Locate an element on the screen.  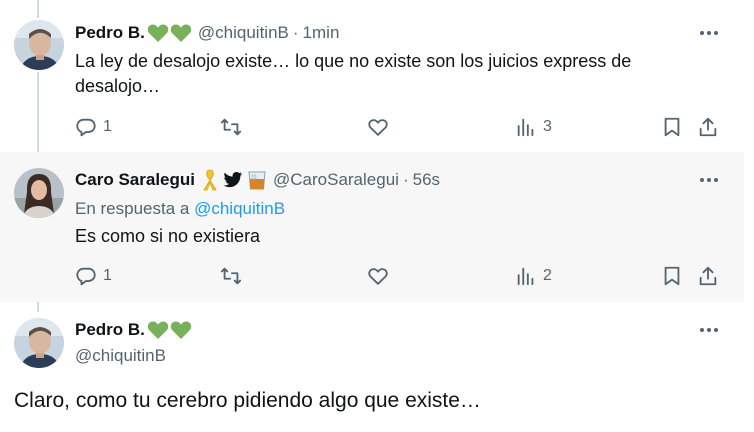
tweet-header: Pedro B. @chiquitinB · 1min is located at coordinates (207, 33).